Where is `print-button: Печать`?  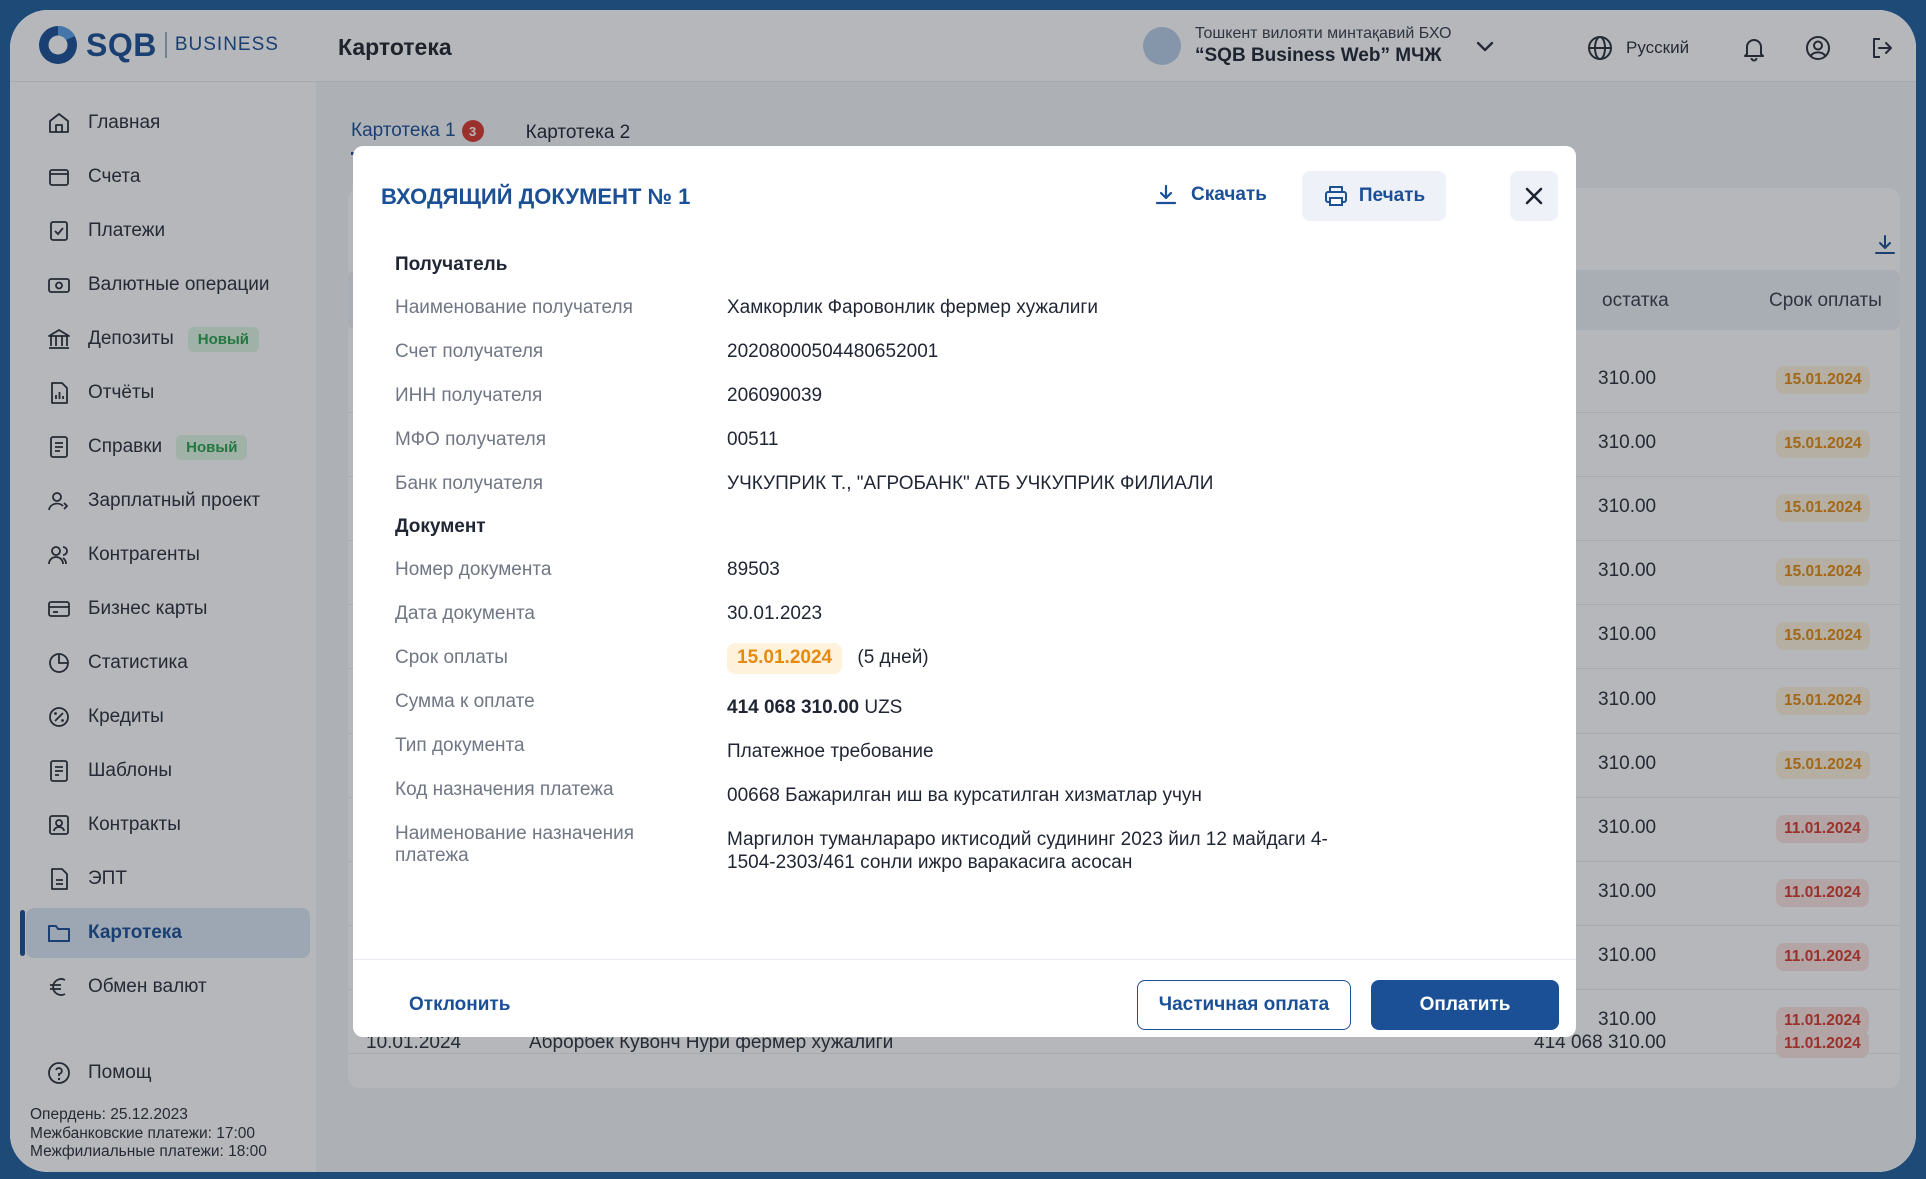 print-button: Печать is located at coordinates (1374, 196).